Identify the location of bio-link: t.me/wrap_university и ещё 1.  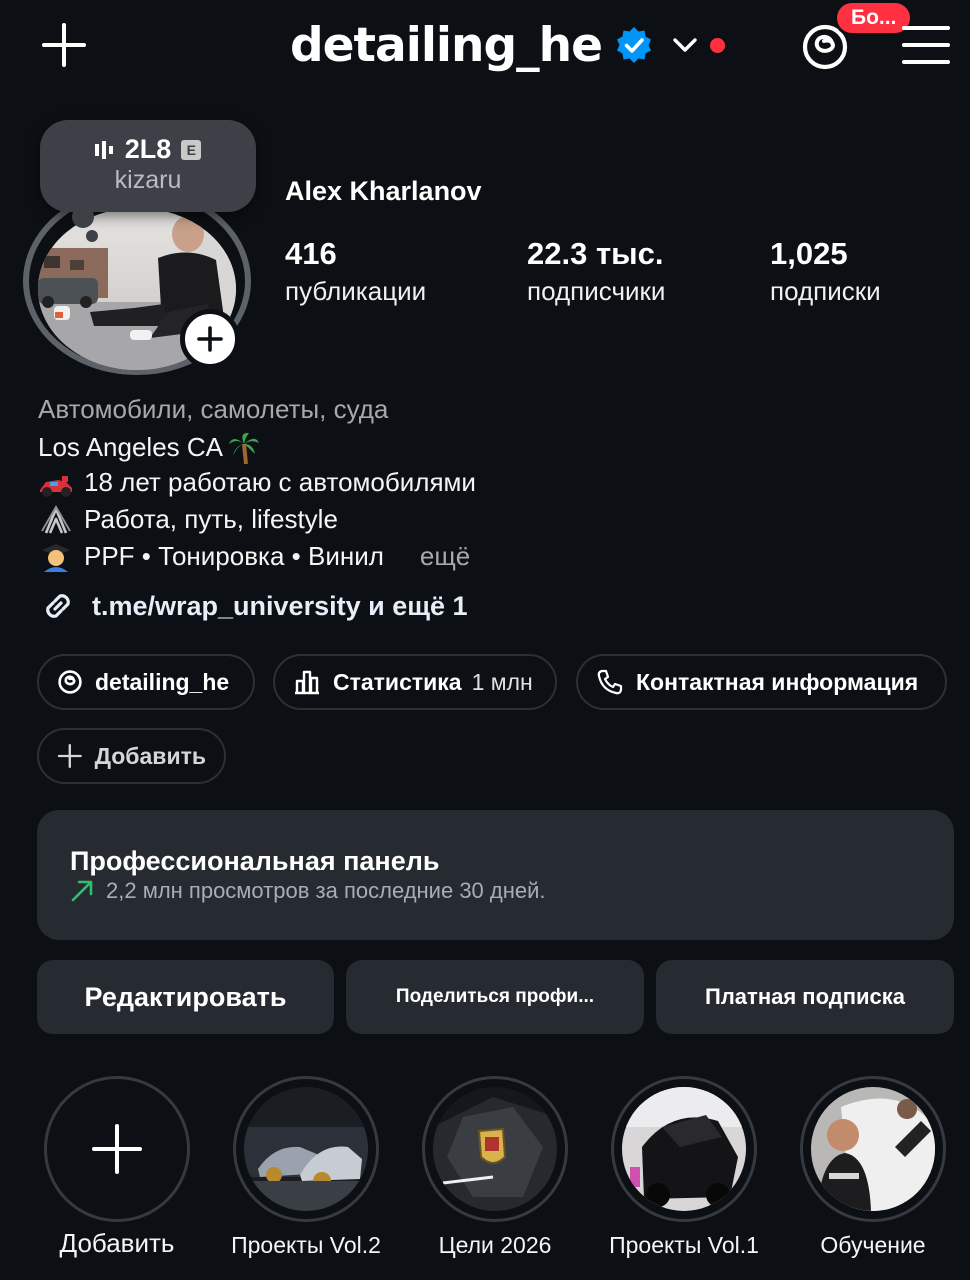
(253, 606).